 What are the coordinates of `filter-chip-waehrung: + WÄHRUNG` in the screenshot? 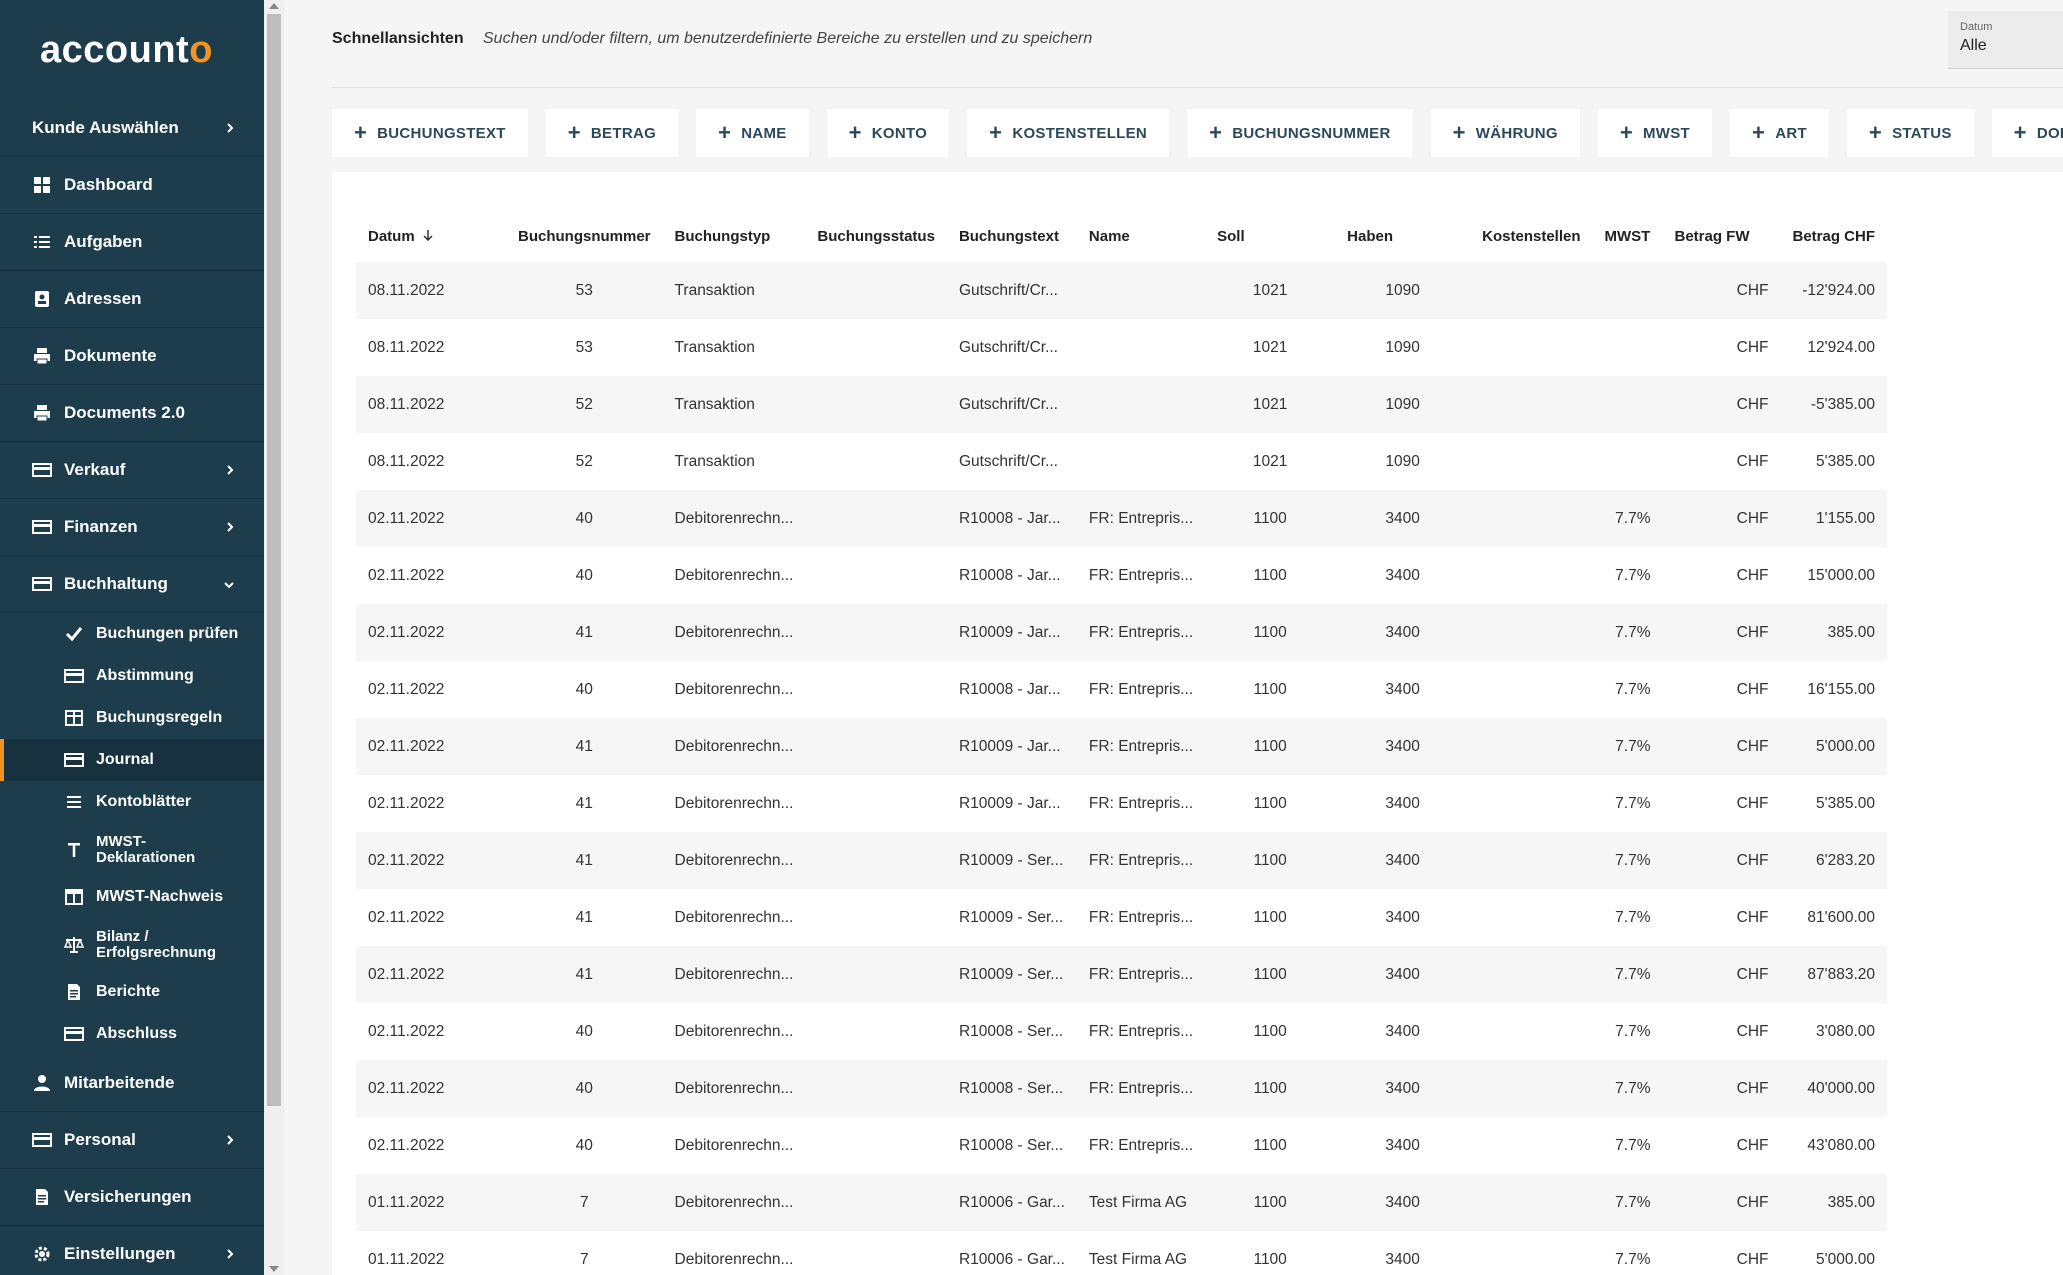 It's located at (1505, 133).